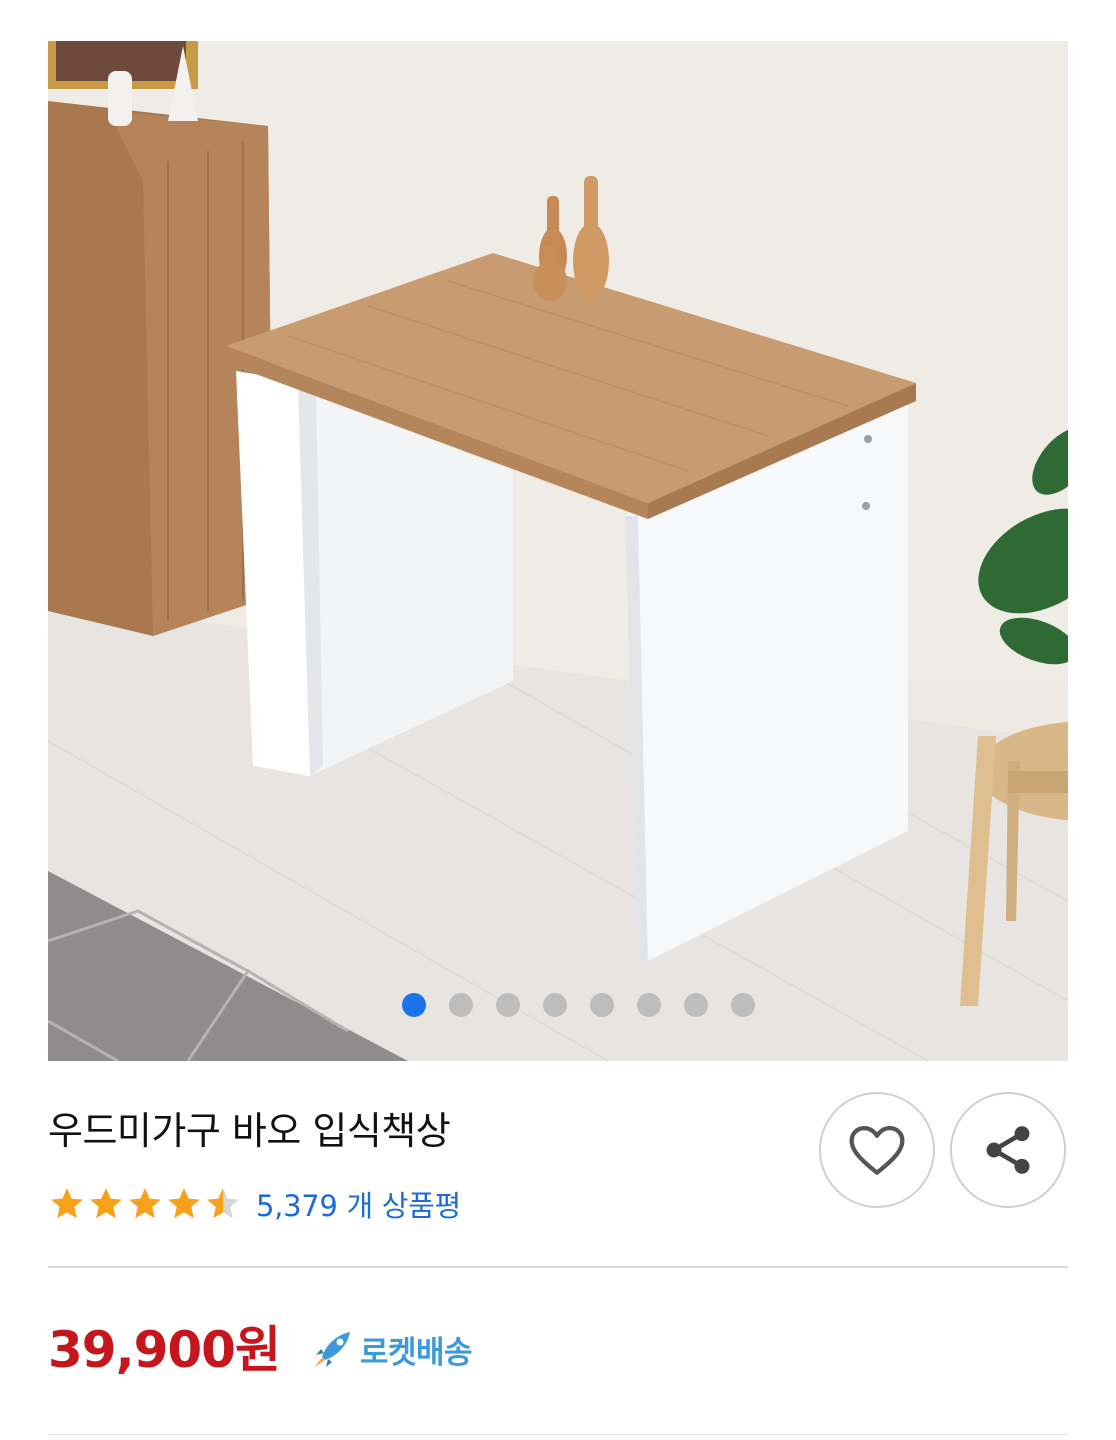 Image resolution: width=1116 pixels, height=1440 pixels. Describe the element at coordinates (416, 1352) in the screenshot. I see `rocket-delivery-label: 로켓배송` at that location.